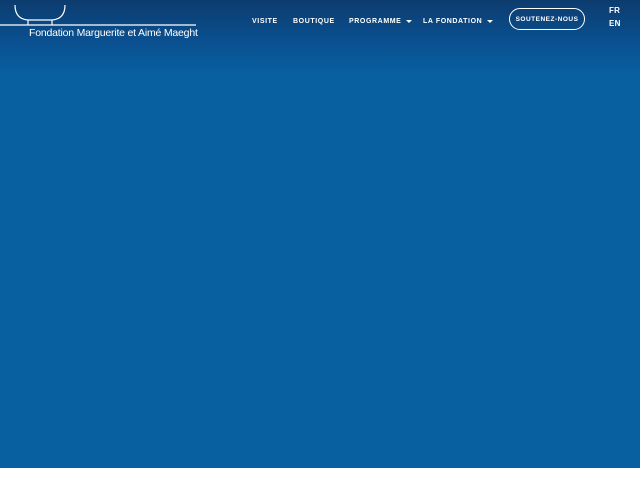  I want to click on nav-item-programme: PROGRAMME, so click(381, 22).